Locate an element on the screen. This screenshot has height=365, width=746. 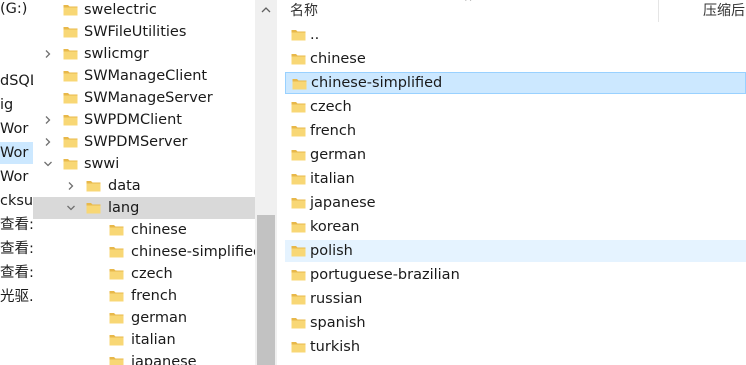
tree-item: SWFileUtilities is located at coordinates (144, 32).